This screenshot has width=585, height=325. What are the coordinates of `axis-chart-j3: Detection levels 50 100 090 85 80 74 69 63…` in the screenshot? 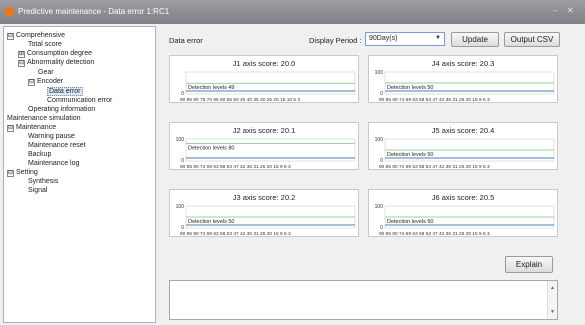 It's located at (266, 220).